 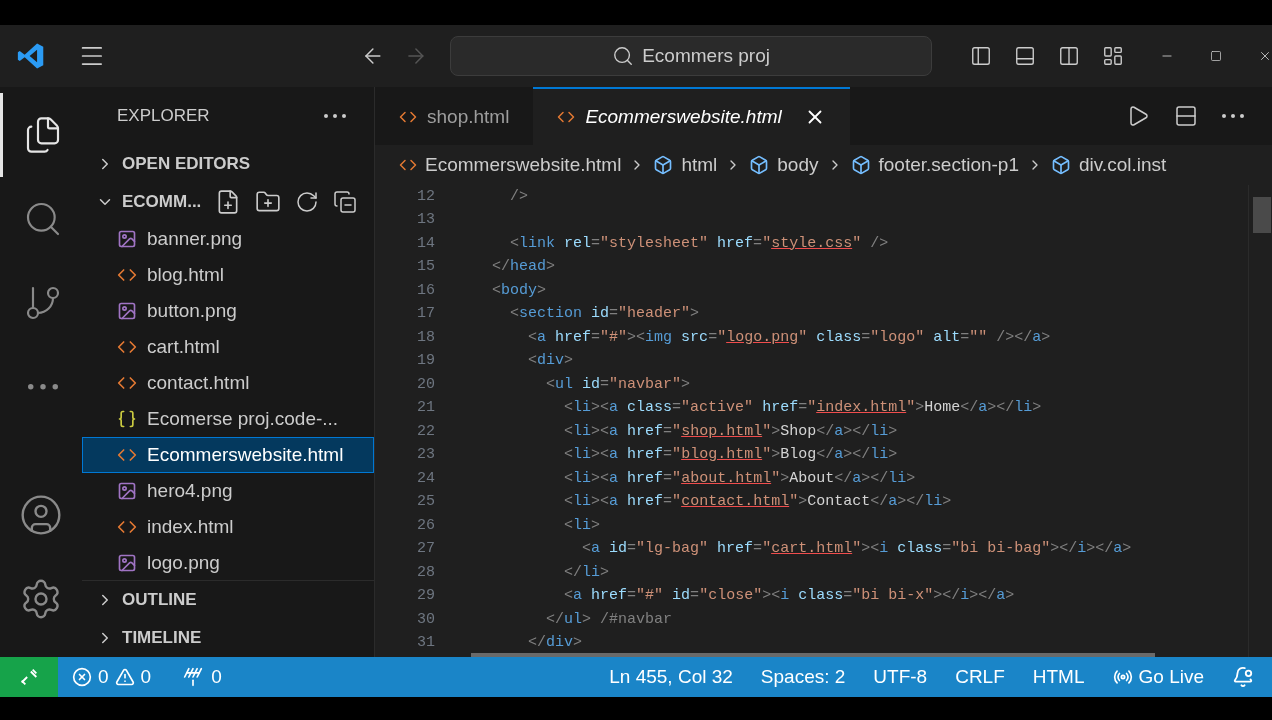 What do you see at coordinates (228, 527) in the screenshot?
I see `file-item: index.html` at bounding box center [228, 527].